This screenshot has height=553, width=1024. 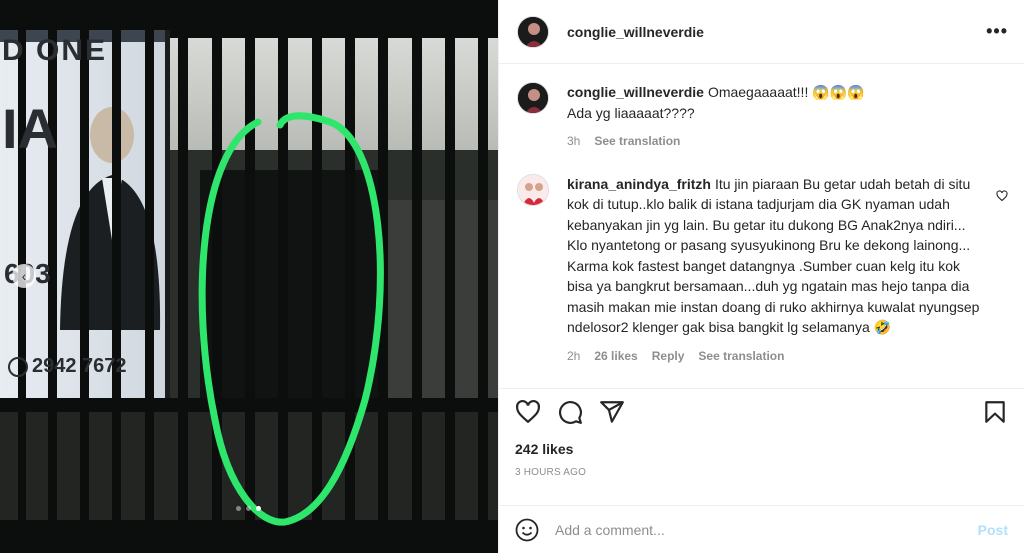 I want to click on banner-phone: 2942 7672, so click(x=67, y=366).